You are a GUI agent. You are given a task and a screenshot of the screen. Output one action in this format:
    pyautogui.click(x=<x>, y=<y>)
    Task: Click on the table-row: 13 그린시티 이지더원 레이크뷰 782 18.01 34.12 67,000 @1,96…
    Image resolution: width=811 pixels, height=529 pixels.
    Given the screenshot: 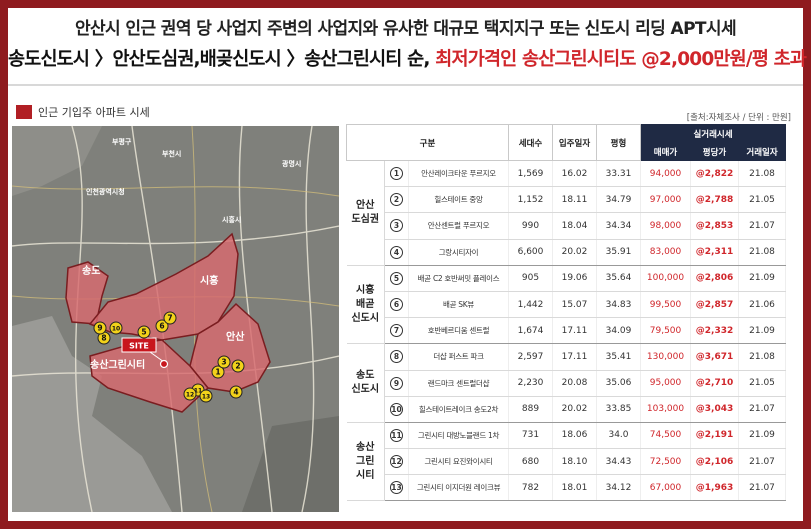 What is the action you would take?
    pyautogui.click(x=567, y=488)
    